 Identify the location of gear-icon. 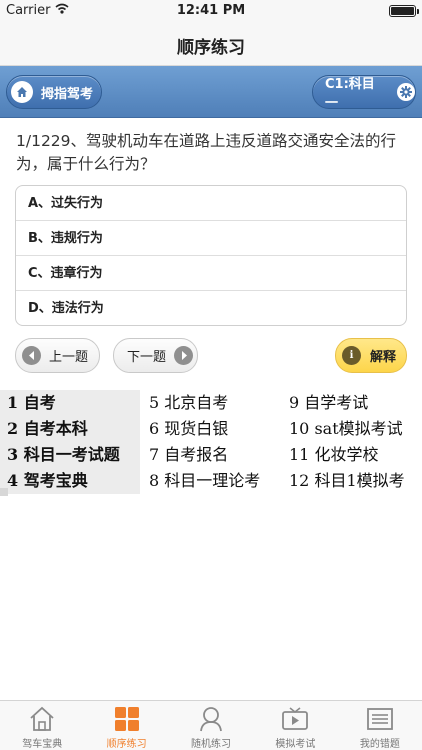
(406, 92).